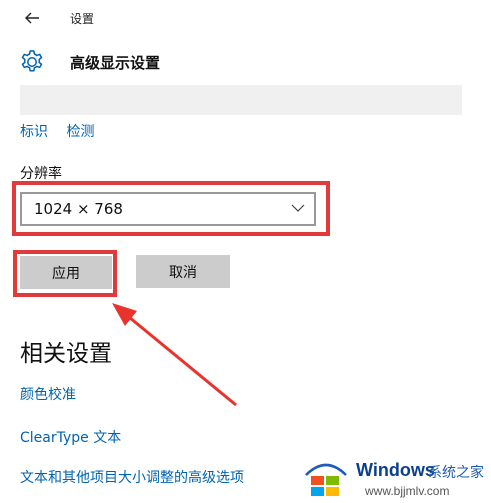  Describe the element at coordinates (245, 62) in the screenshot. I see `page-header: 高级显示设置` at that location.